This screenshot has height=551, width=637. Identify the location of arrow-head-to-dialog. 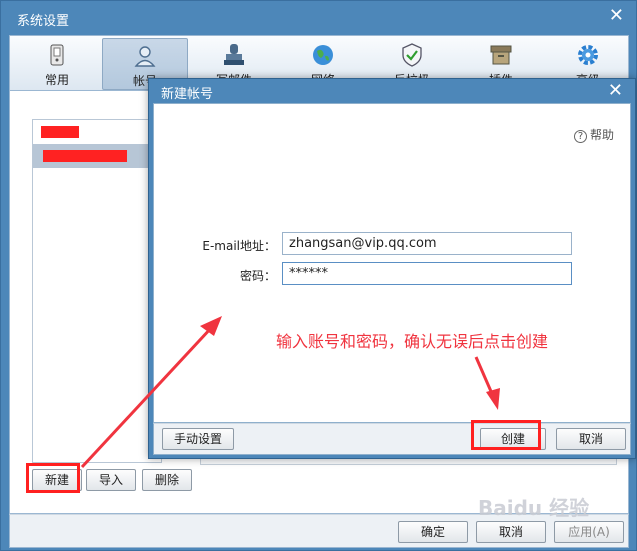
(211, 326).